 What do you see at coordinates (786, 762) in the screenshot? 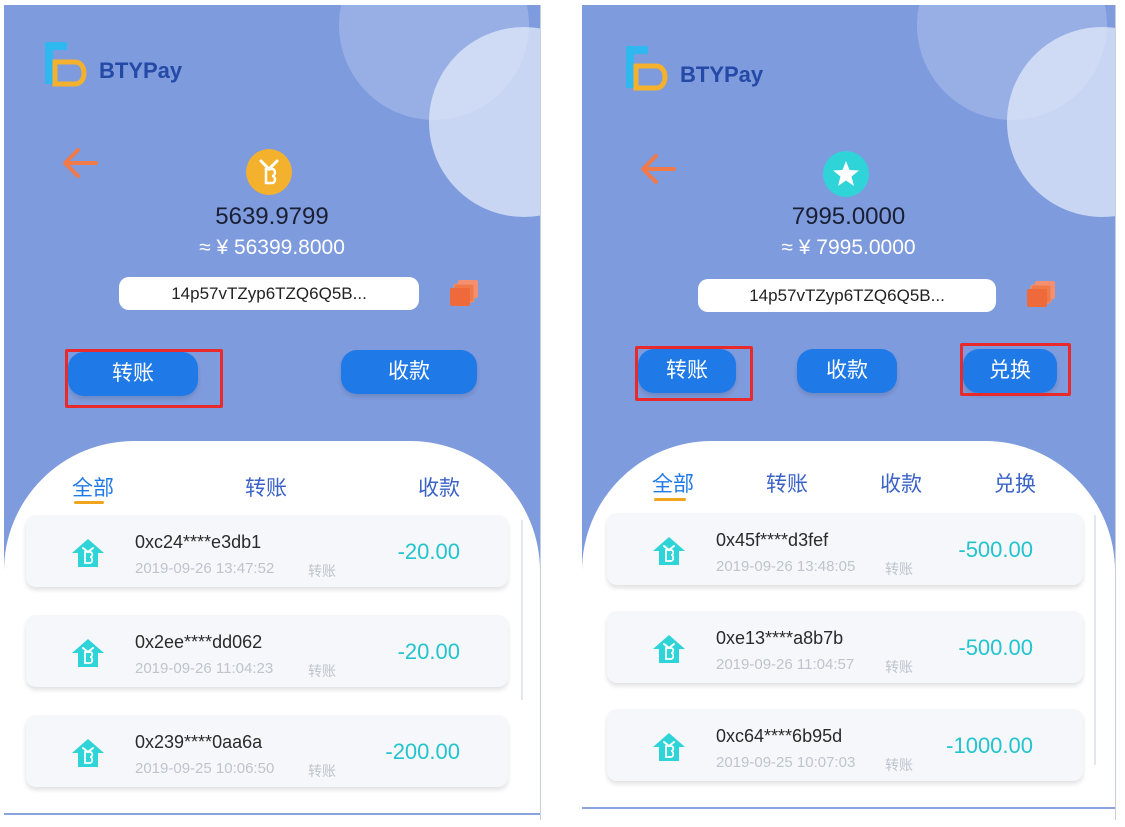
I see `tx-time: 2019-09-25 10:07:03` at bounding box center [786, 762].